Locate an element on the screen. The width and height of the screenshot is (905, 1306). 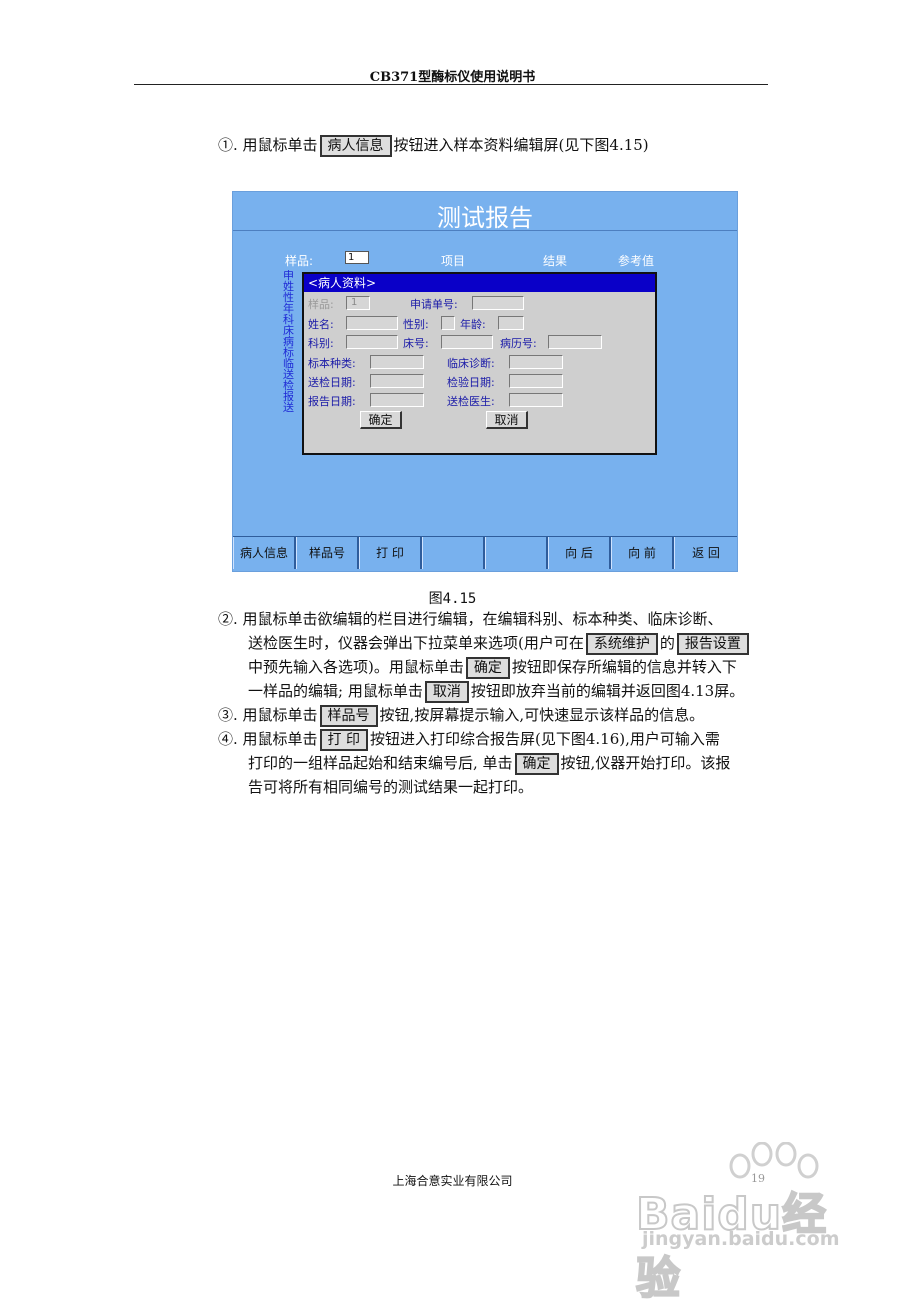
specimen-type-label: 标本种类: is located at coordinates (332, 363).